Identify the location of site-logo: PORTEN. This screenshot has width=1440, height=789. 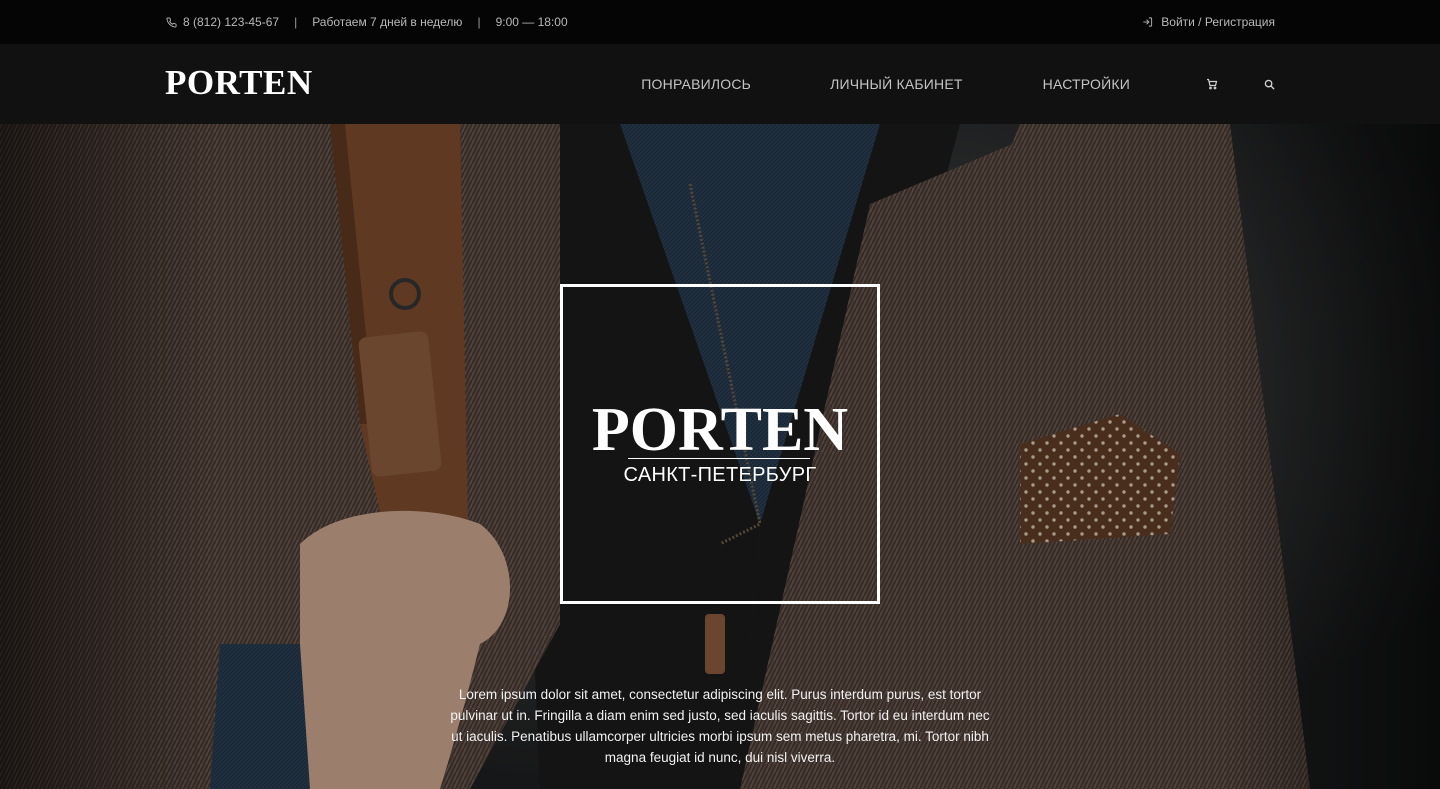
(239, 83).